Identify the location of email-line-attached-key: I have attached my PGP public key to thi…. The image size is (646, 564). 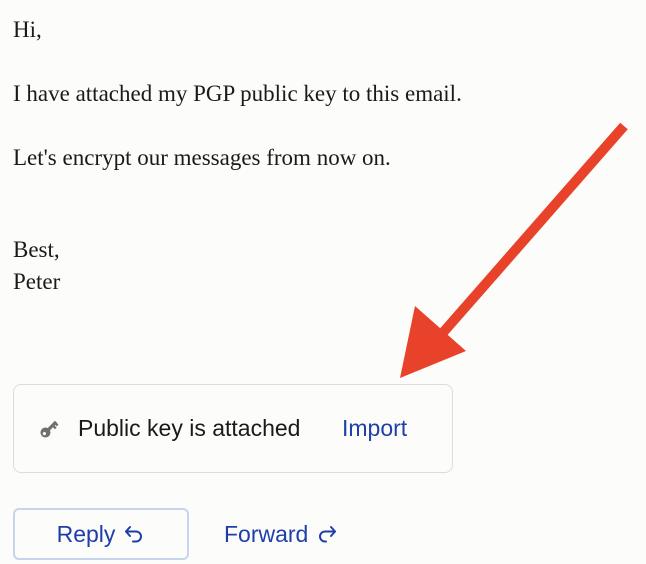
(237, 93).